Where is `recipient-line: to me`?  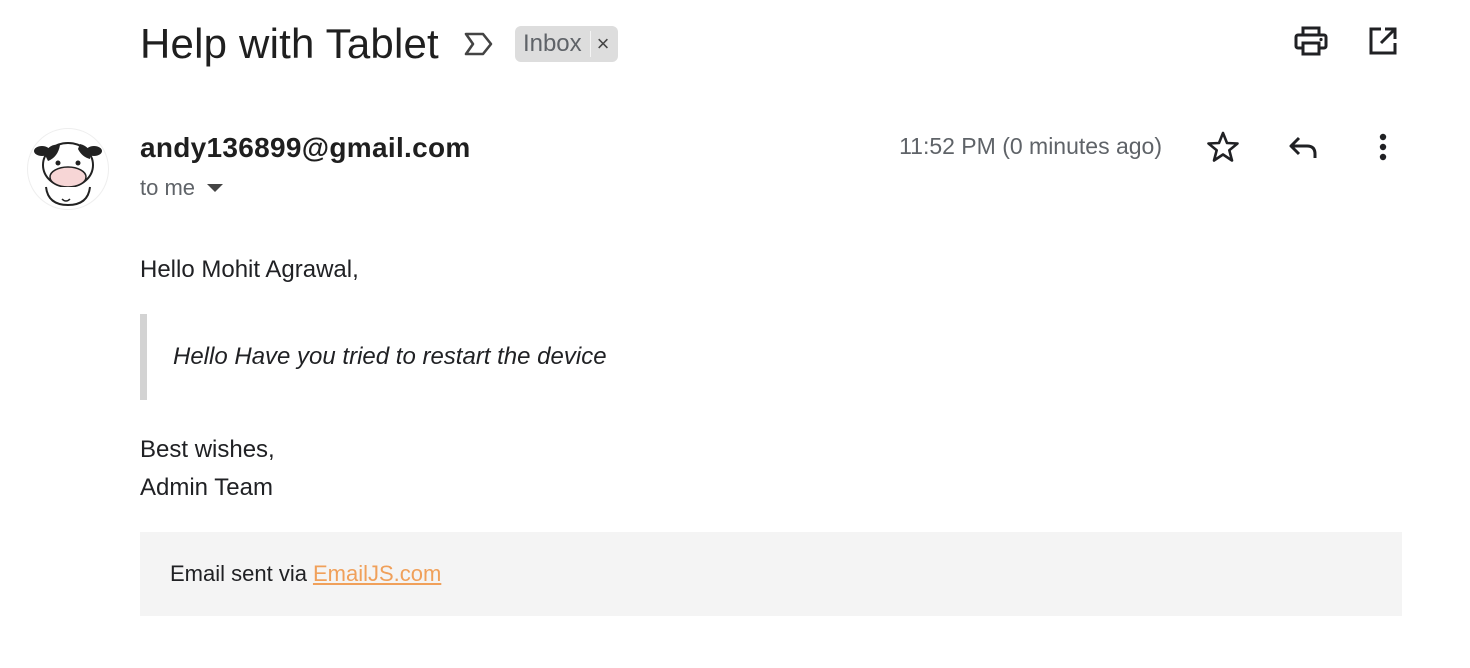
recipient-line: to me is located at coordinates (182, 188).